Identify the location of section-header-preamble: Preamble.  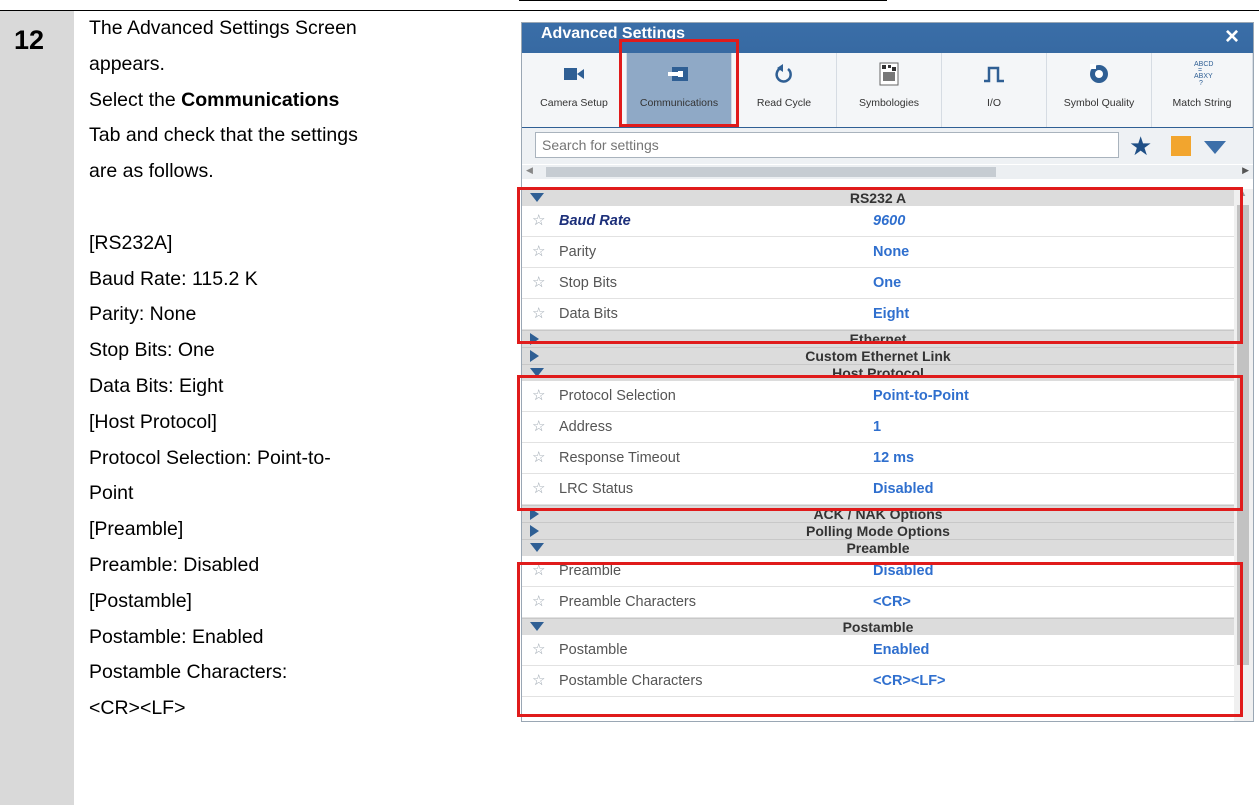
(878, 547).